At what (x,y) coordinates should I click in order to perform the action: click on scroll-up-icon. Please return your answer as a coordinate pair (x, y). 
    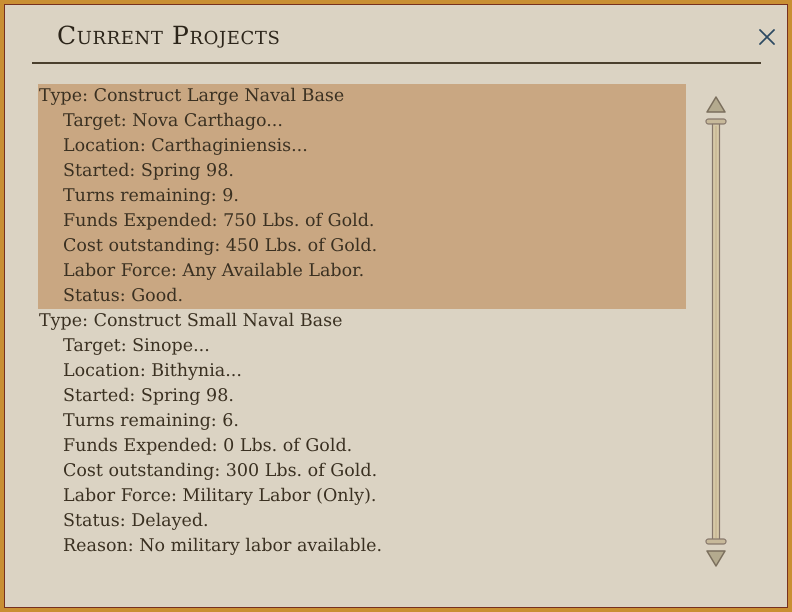
    Looking at the image, I should click on (716, 104).